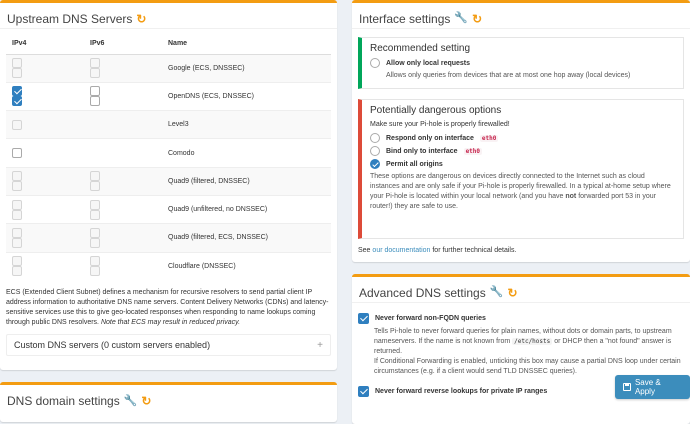 This screenshot has width=690, height=424. What do you see at coordinates (532, 341) in the screenshot?
I see `hosts-path: /etc/hosts` at bounding box center [532, 341].